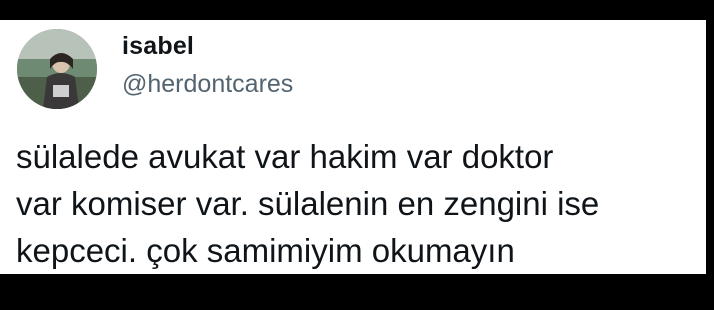 Image resolution: width=714 pixels, height=310 pixels. Describe the element at coordinates (285, 156) in the screenshot. I see `tweet-line: sülalede avukat var hakim var doktor` at that location.